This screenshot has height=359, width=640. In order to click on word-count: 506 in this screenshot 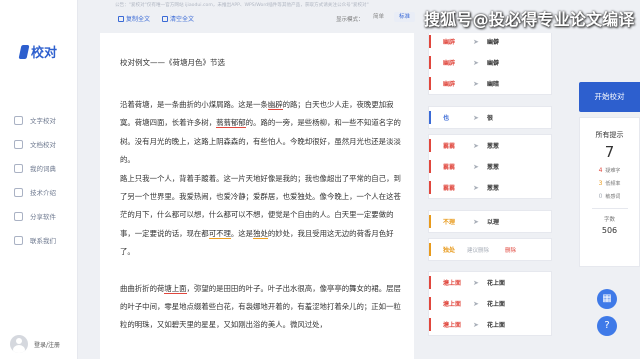, I will do `click(609, 230)`.